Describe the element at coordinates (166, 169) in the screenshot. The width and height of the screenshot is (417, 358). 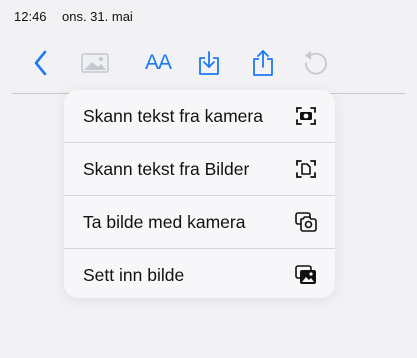
I see `menu-item-label: Skann tekst fra Bilder` at that location.